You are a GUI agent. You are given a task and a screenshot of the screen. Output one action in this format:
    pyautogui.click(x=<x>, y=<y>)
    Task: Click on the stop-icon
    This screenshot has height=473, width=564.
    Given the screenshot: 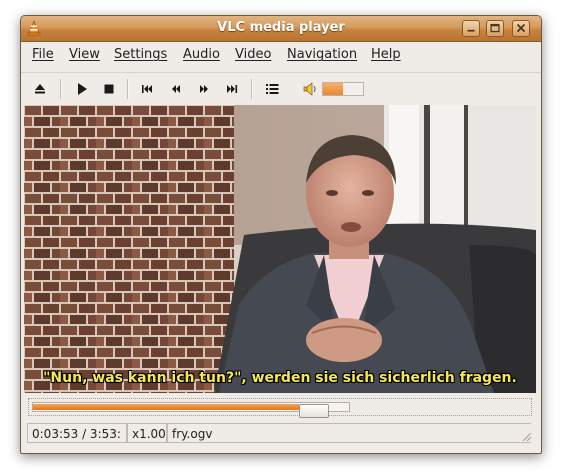 What is the action you would take?
    pyautogui.click(x=109, y=89)
    